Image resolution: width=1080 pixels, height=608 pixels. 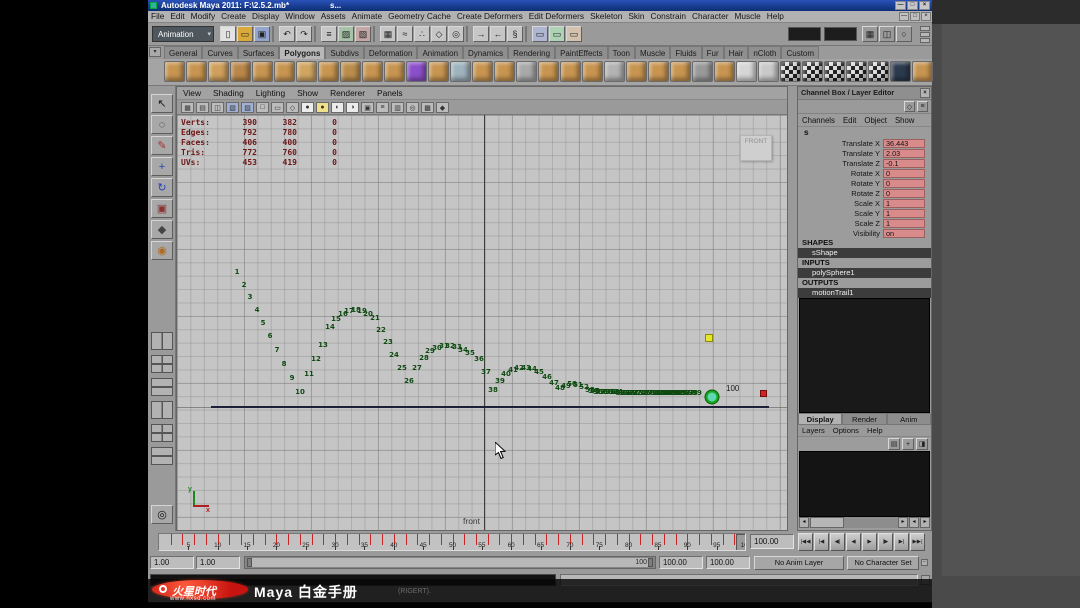 What do you see at coordinates (557, 34) in the screenshot?
I see `ipr-render-icon: ▭` at bounding box center [557, 34].